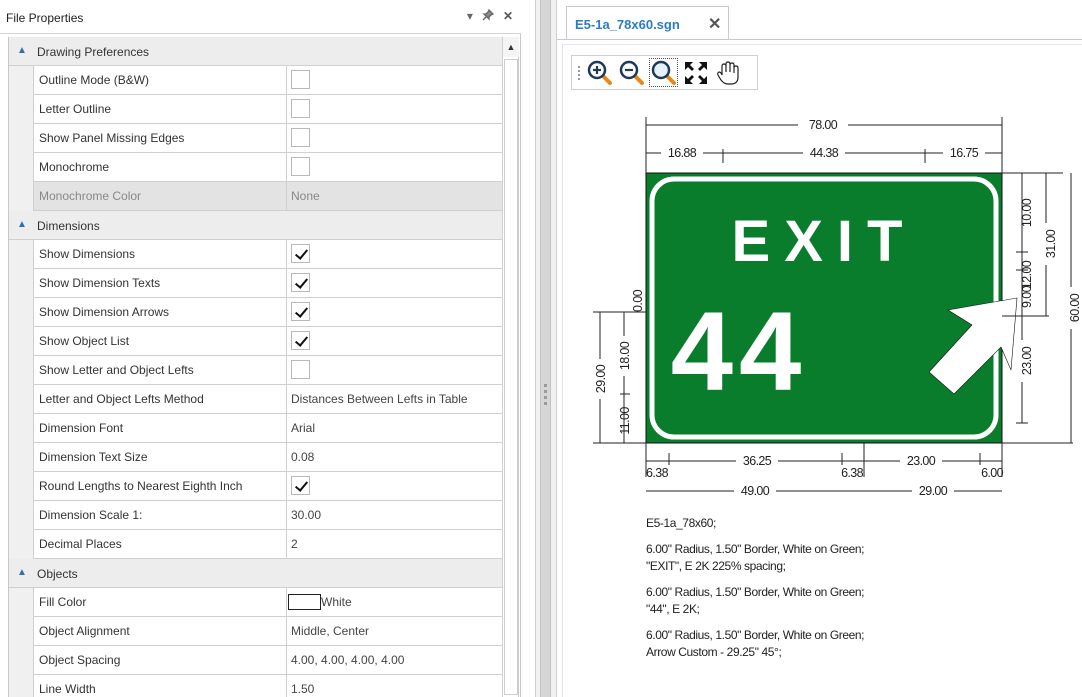  I want to click on property-row: Dimension Font Arial, so click(267, 428).